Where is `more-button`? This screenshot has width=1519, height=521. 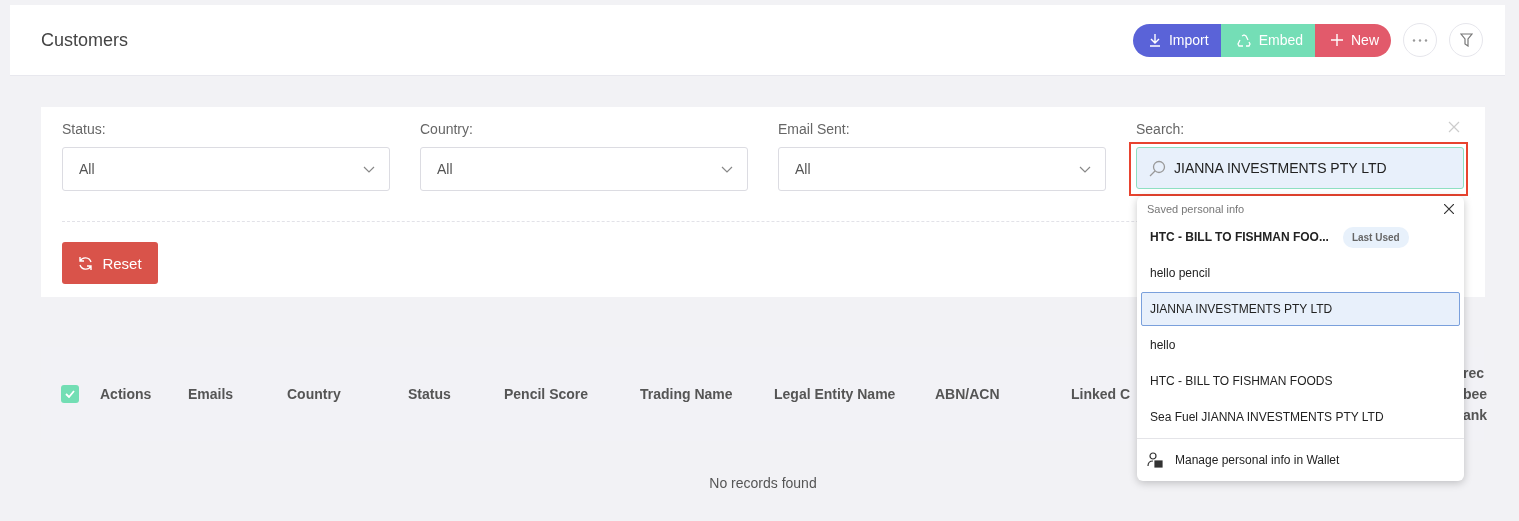
more-button is located at coordinates (1420, 40).